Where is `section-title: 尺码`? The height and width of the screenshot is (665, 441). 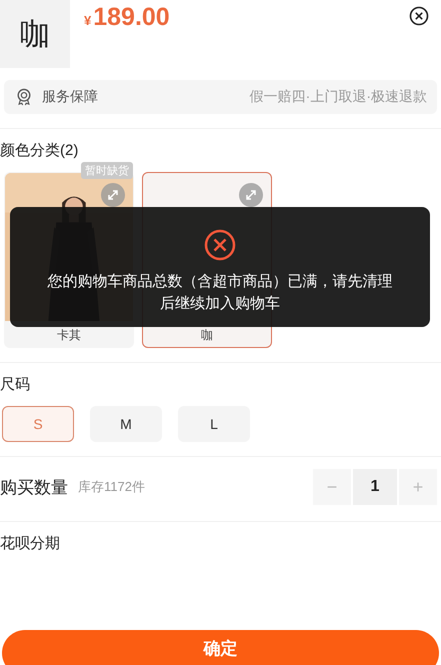
section-title: 尺码 is located at coordinates (15, 384).